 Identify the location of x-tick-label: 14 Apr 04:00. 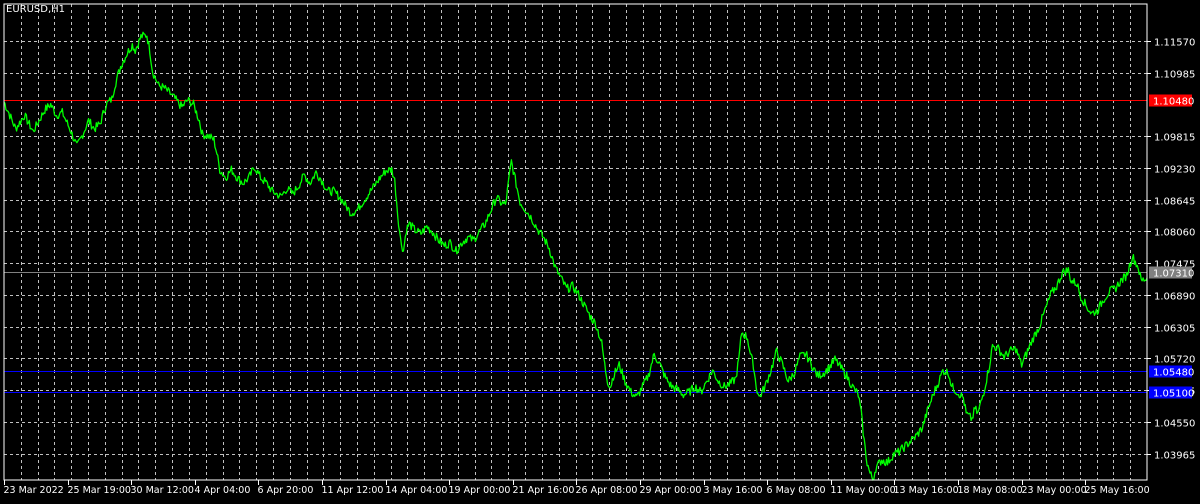
(417, 490).